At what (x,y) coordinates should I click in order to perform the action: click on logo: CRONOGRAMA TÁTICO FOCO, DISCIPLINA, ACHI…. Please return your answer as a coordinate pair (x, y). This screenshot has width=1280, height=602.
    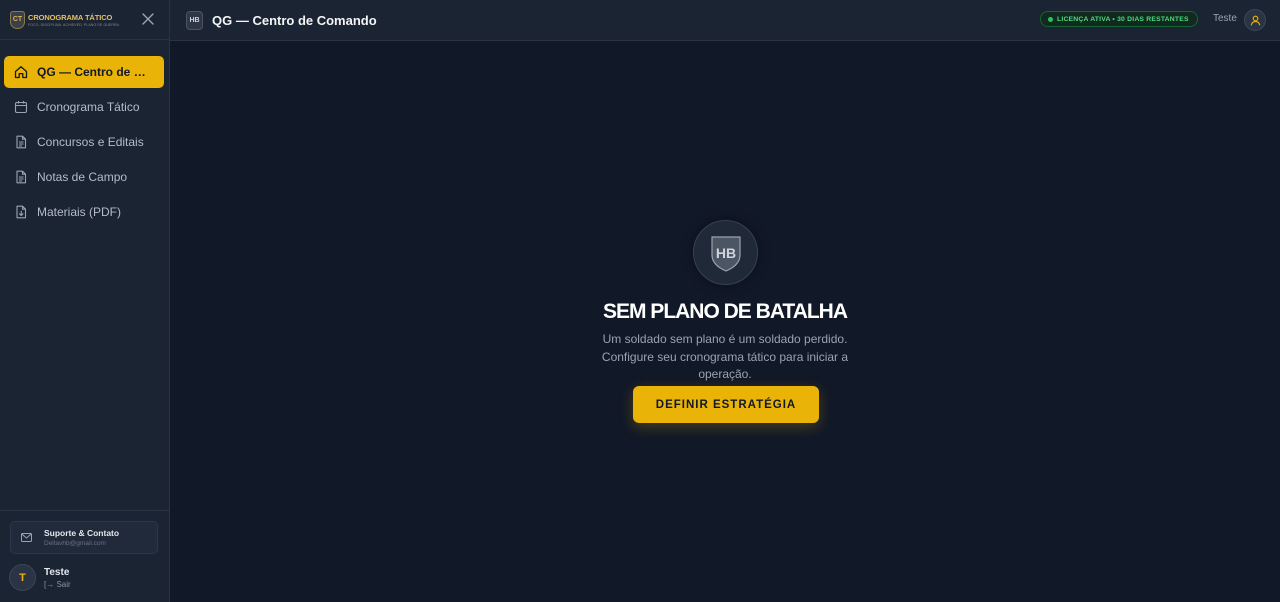
    Looking at the image, I should click on (73, 20).